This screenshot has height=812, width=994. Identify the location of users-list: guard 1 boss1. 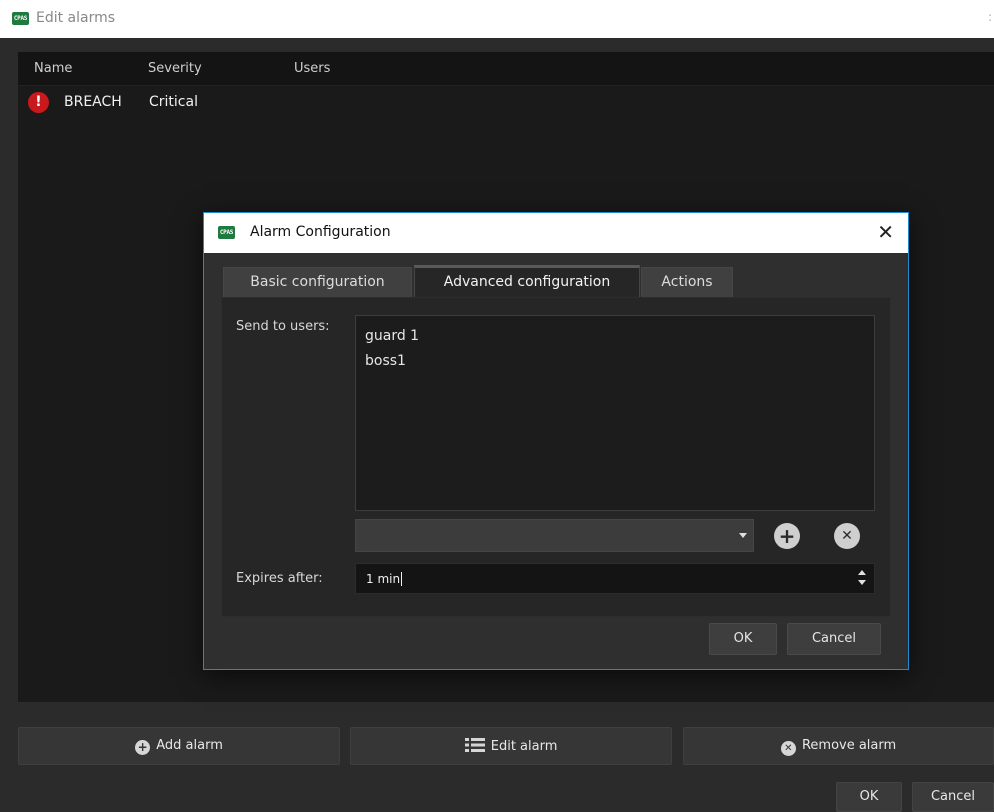
(615, 413).